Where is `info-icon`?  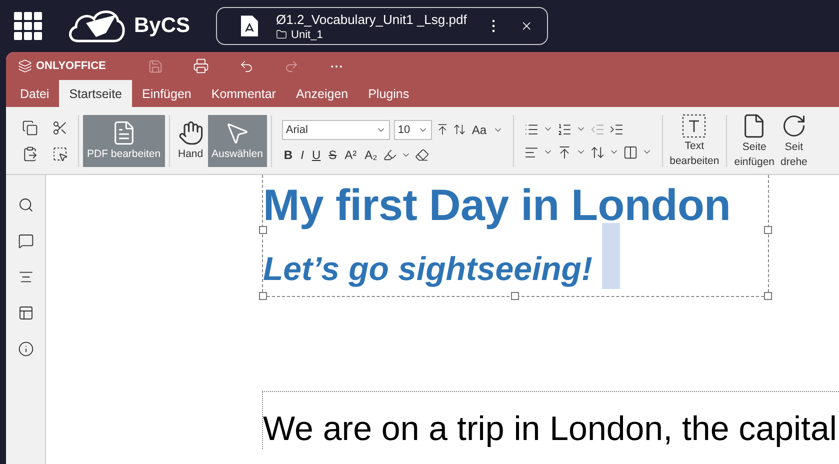
info-icon is located at coordinates (26, 349).